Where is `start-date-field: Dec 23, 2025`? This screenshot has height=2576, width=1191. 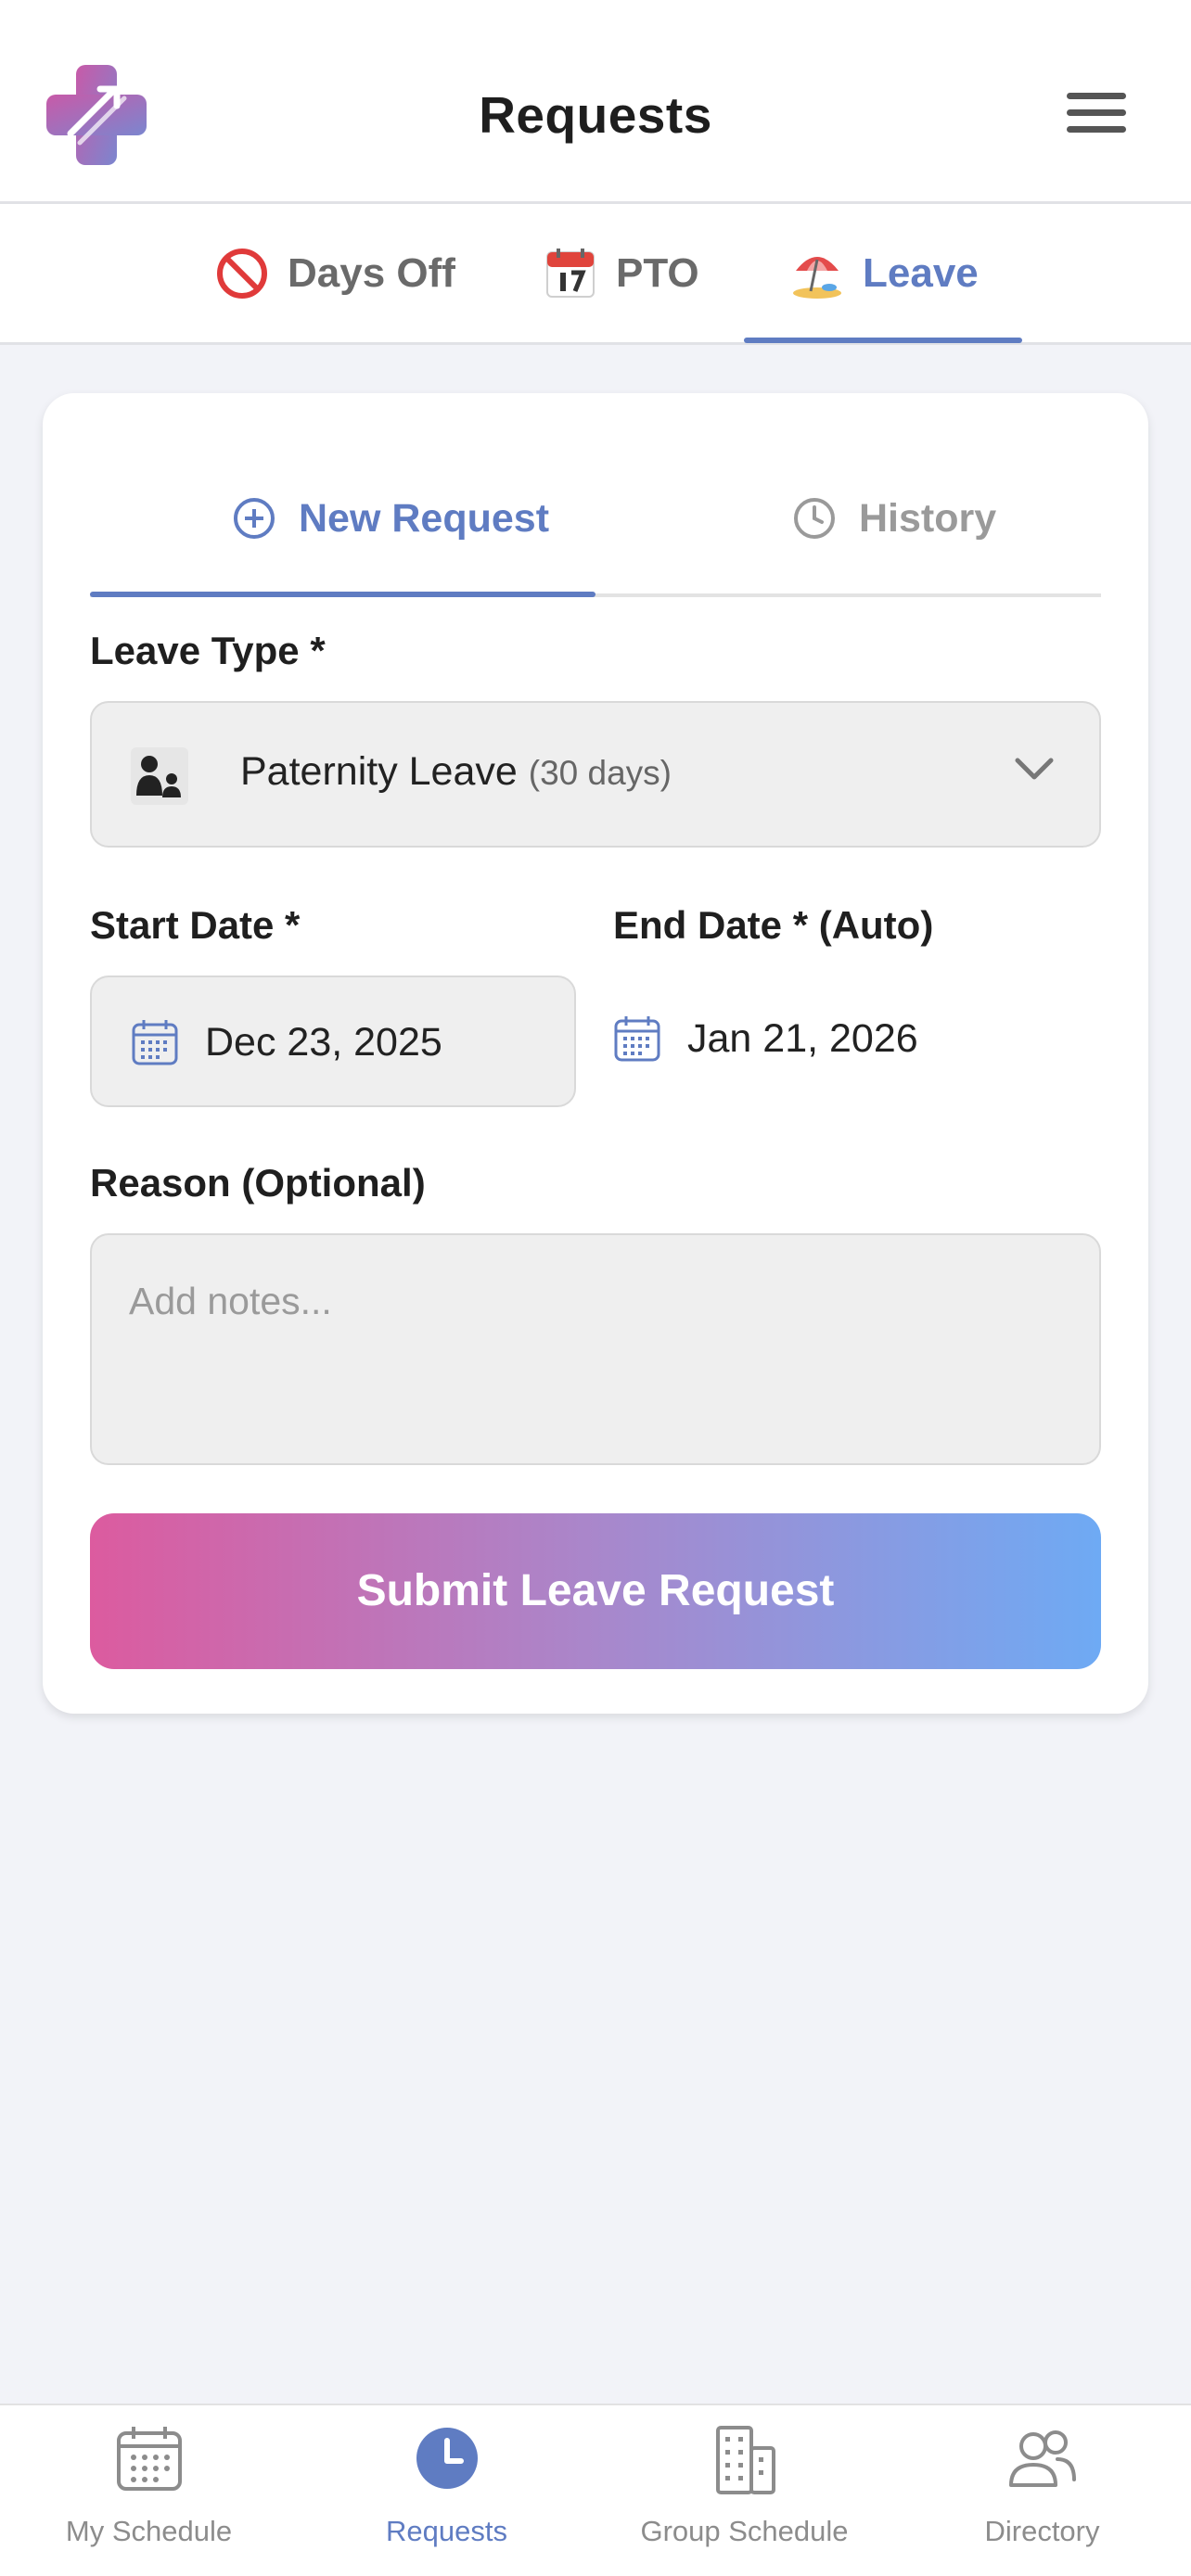 start-date-field: Dec 23, 2025 is located at coordinates (333, 1042).